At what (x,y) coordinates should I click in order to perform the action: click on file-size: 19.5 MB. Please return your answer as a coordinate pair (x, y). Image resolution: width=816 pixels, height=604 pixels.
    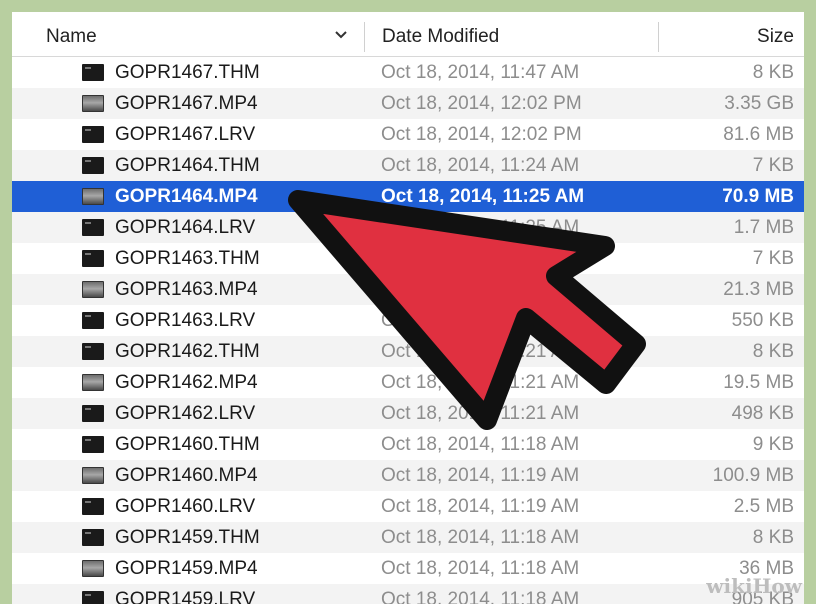
    Looking at the image, I should click on (758, 382).